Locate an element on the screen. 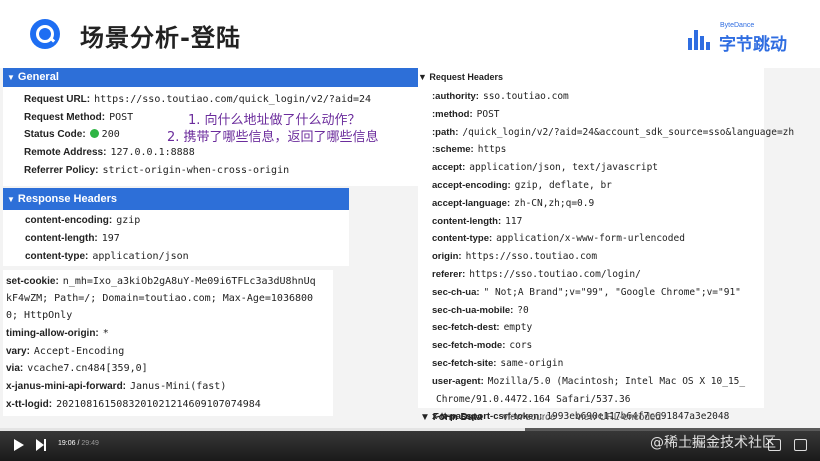 This screenshot has width=820, height=461. general-row: Request Method: POST is located at coordinates (79, 117).